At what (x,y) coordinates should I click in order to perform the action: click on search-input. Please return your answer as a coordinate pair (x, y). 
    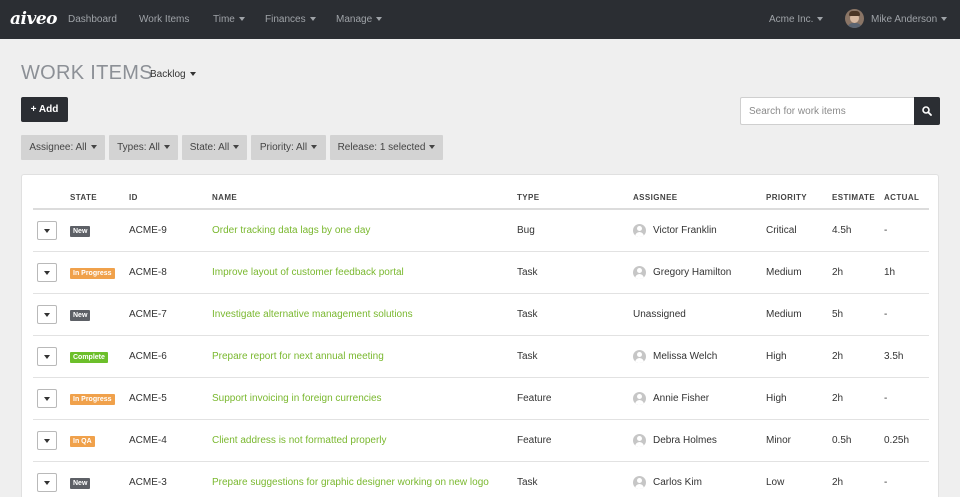
    Looking at the image, I should click on (827, 111).